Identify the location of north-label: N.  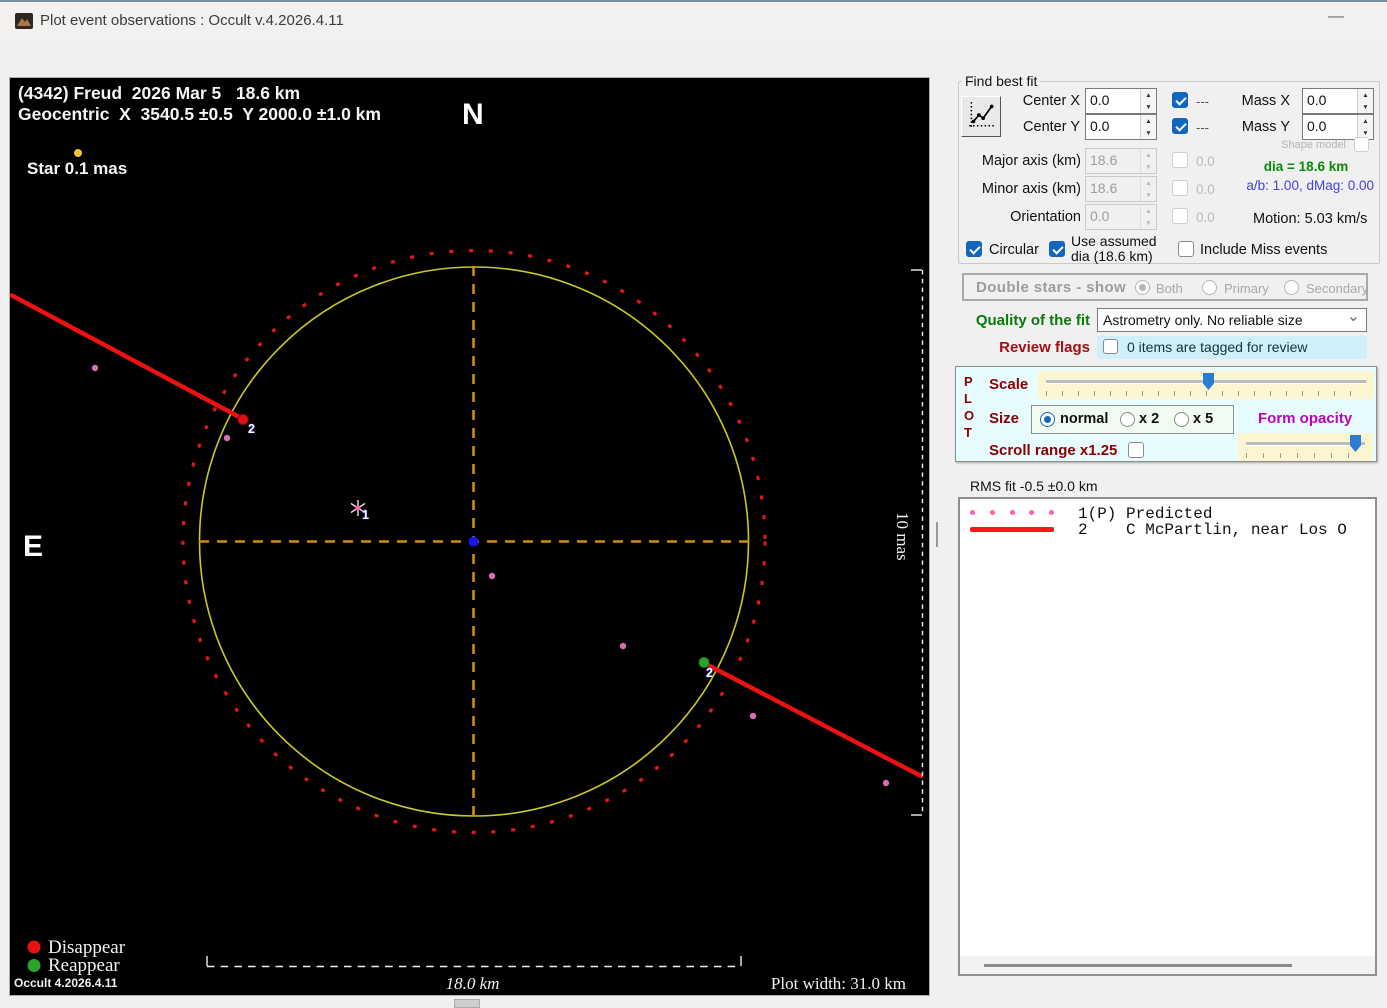
(473, 114).